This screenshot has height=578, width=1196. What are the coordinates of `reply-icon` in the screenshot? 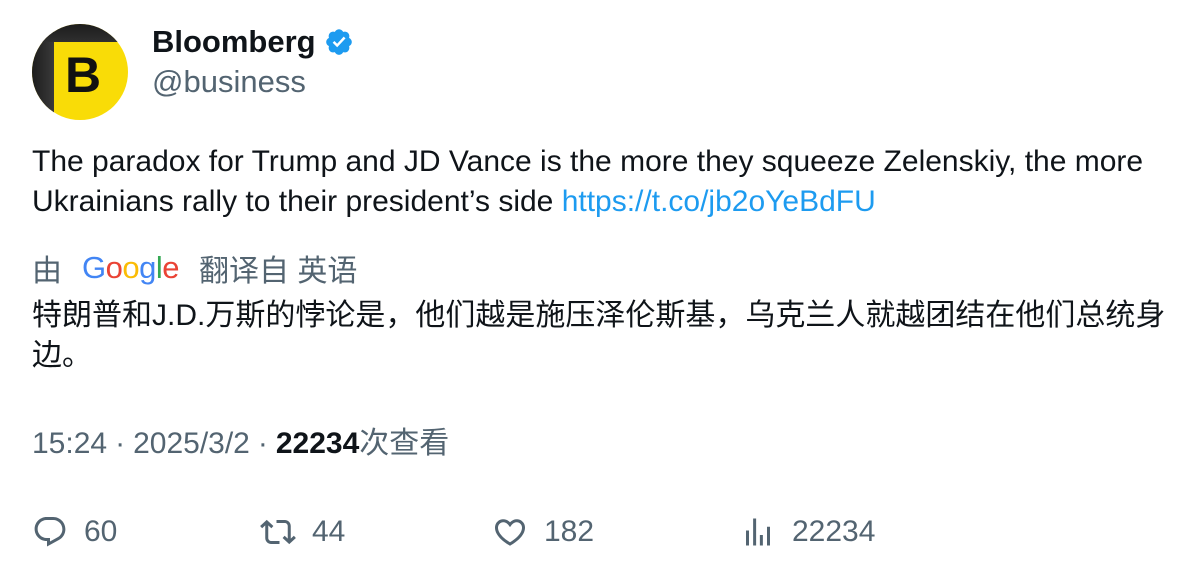 It's located at (50, 532).